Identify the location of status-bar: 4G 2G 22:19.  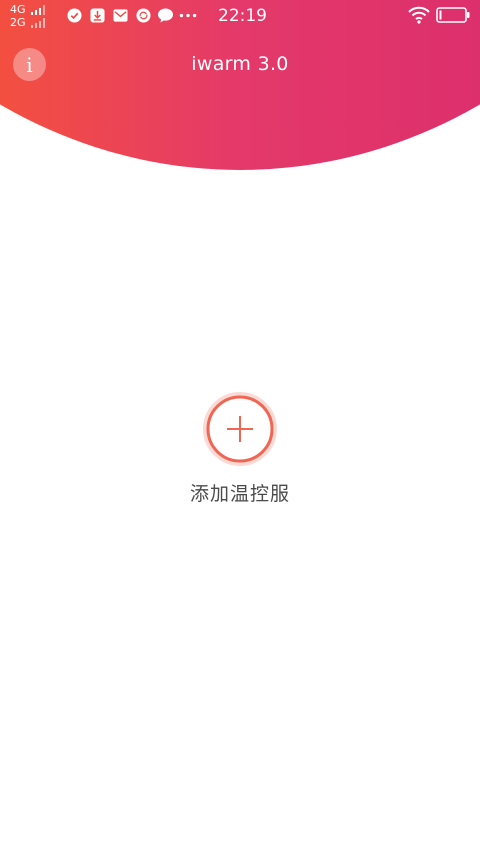
(240, 16).